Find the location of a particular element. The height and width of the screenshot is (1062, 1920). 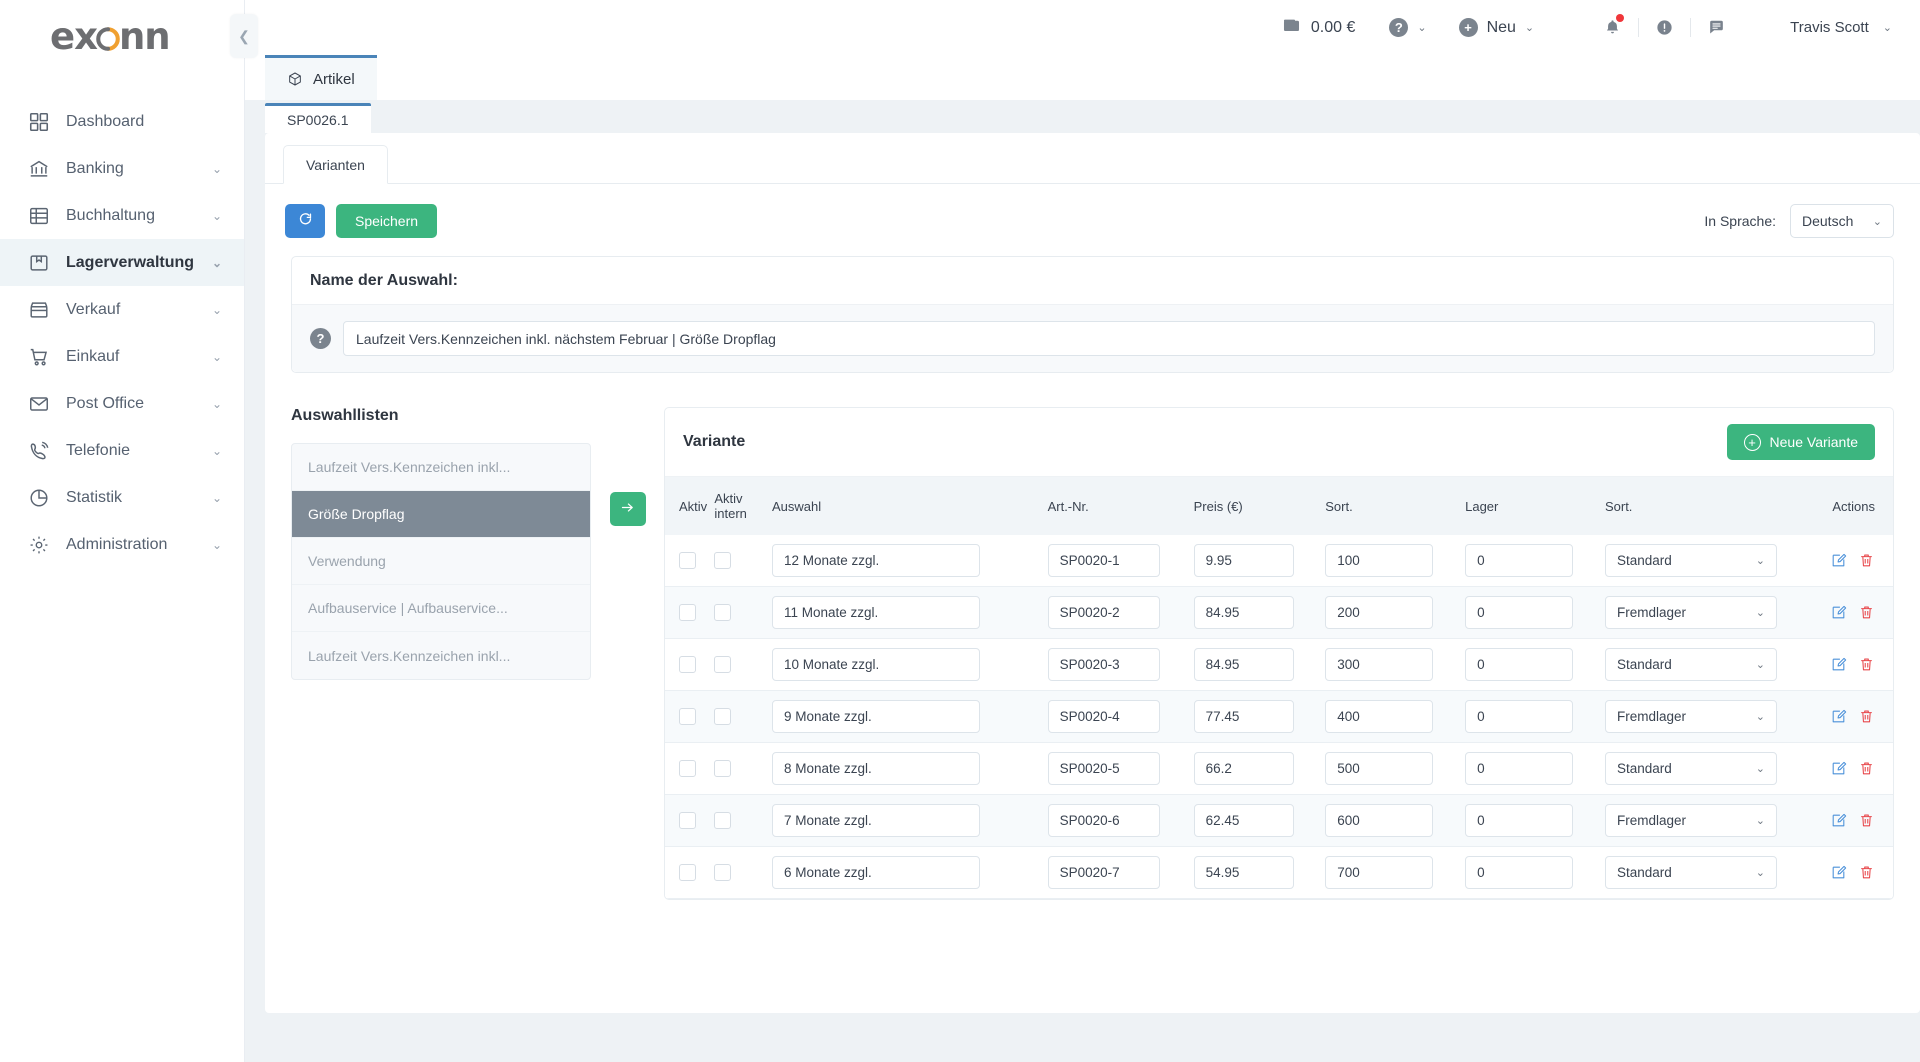

sidebar-item-post-office: Post Office ⌄ is located at coordinates (122, 403).